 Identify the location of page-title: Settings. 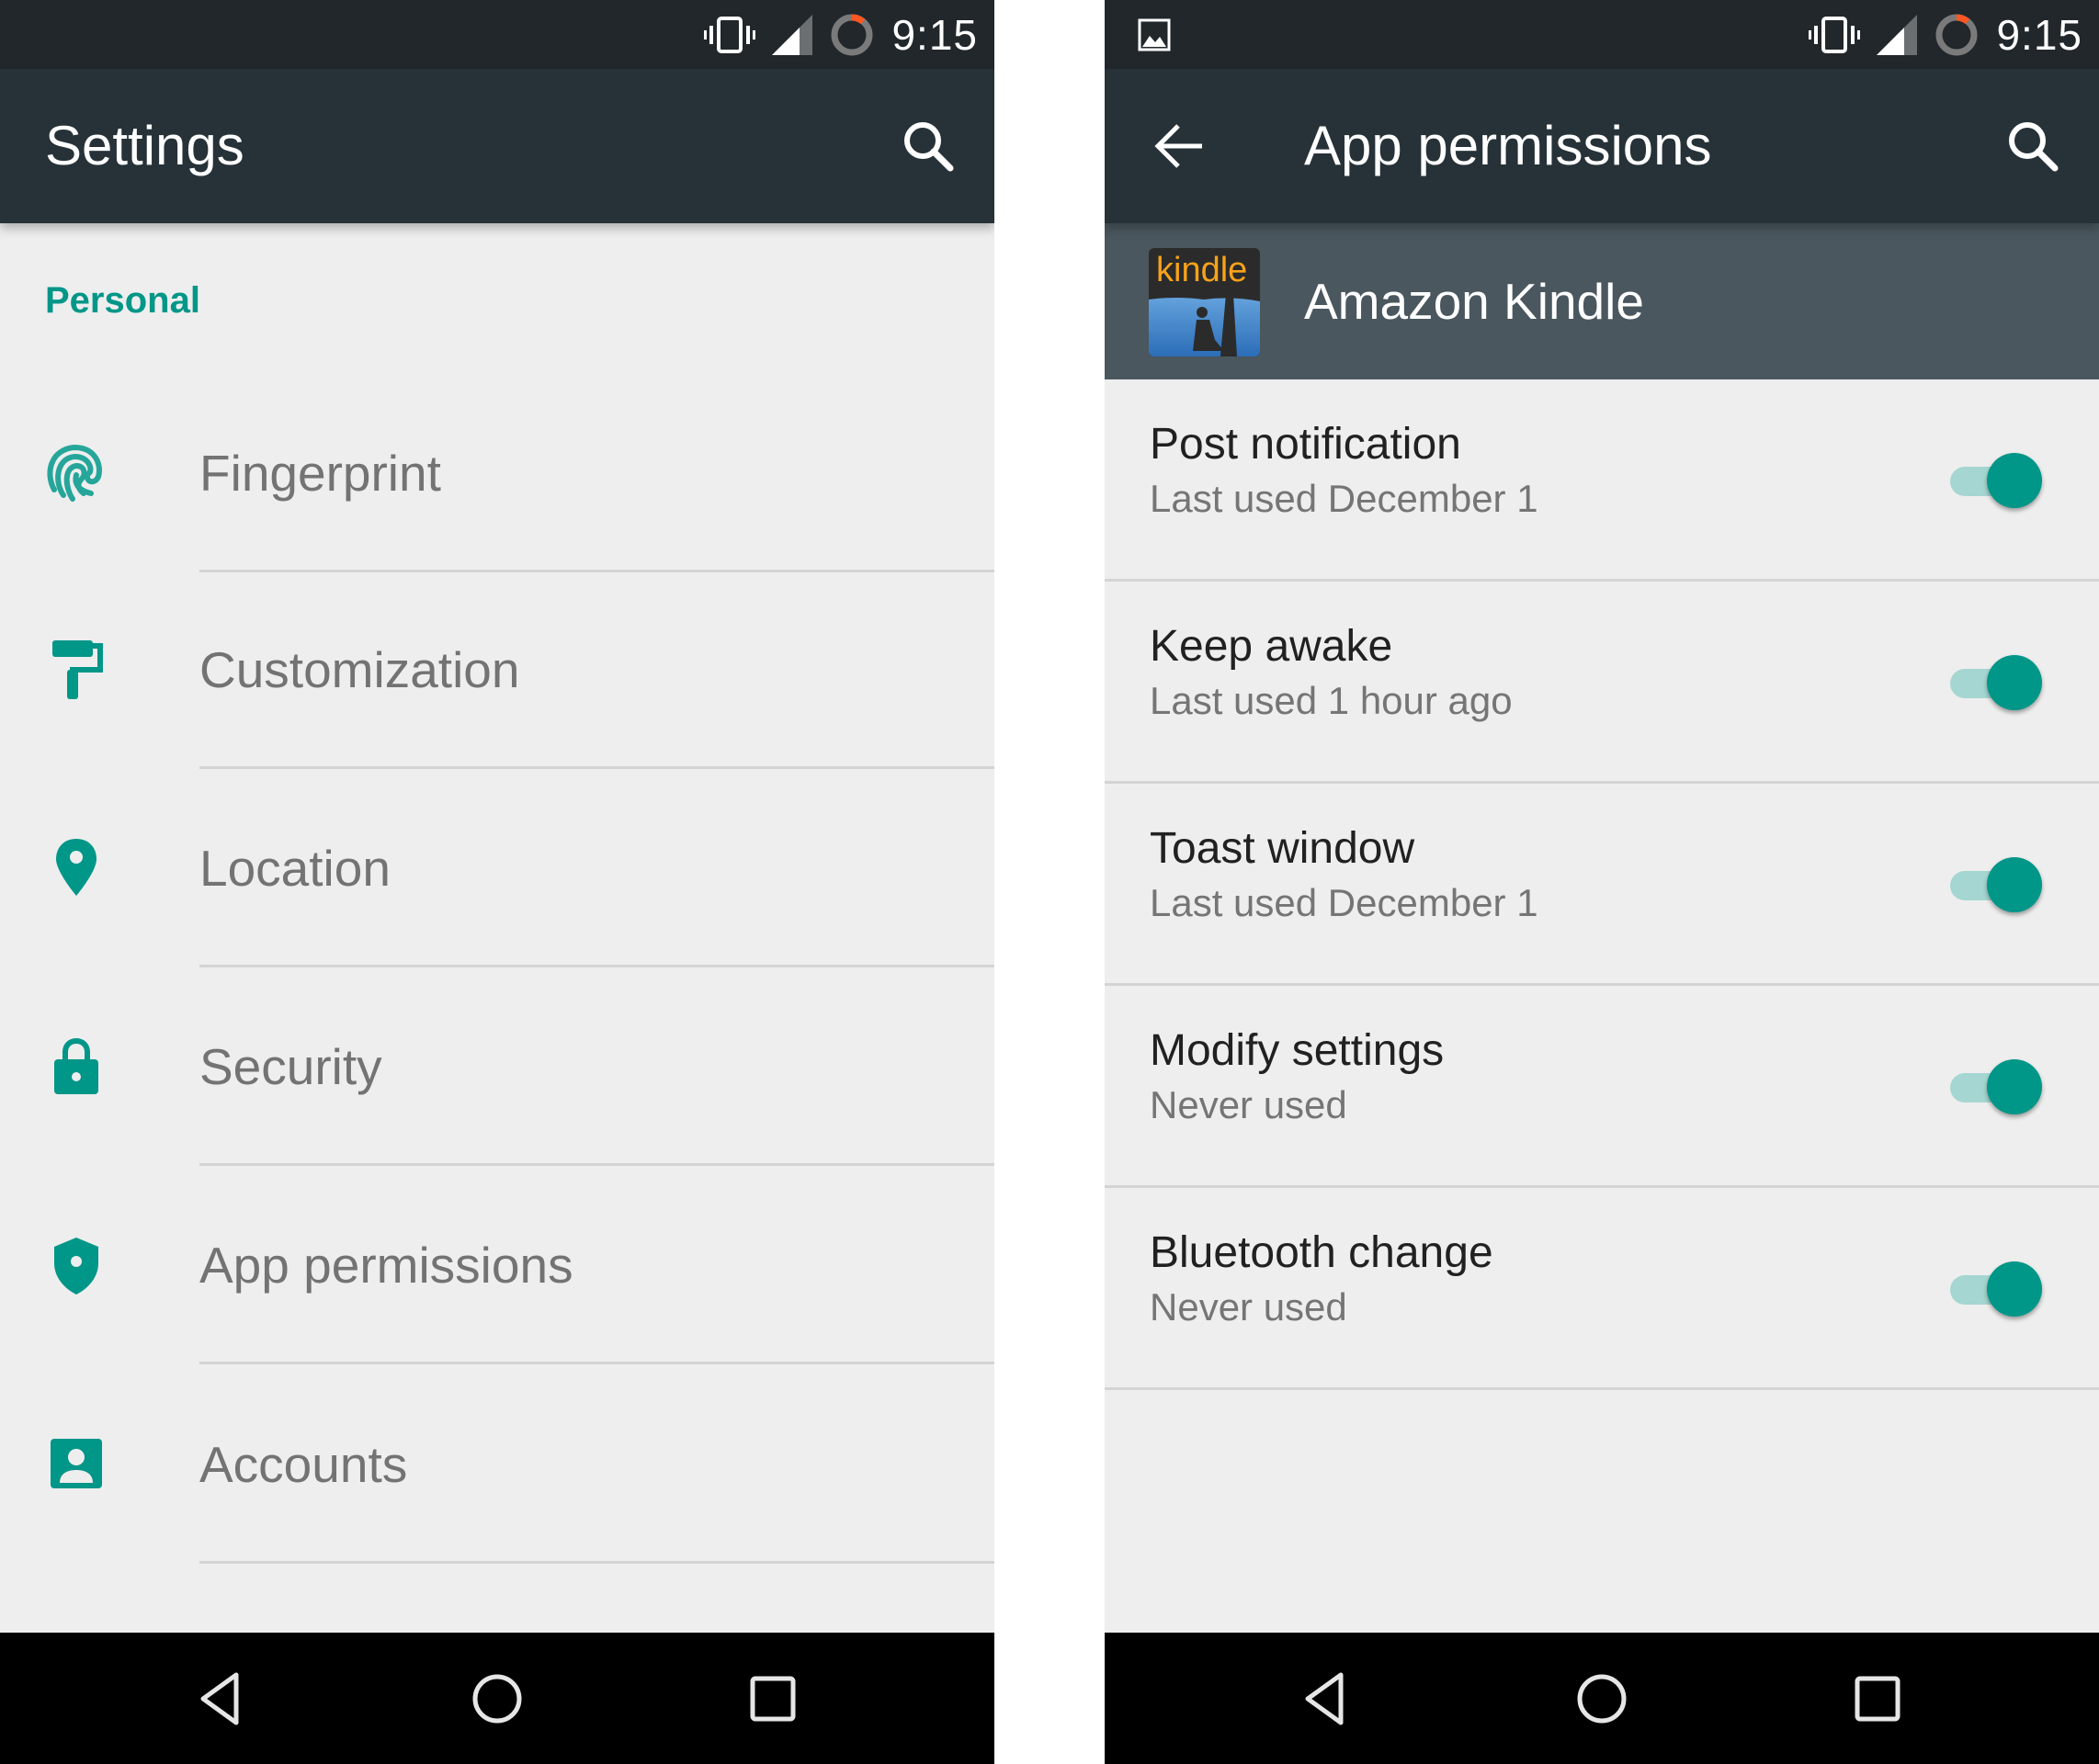
(145, 145).